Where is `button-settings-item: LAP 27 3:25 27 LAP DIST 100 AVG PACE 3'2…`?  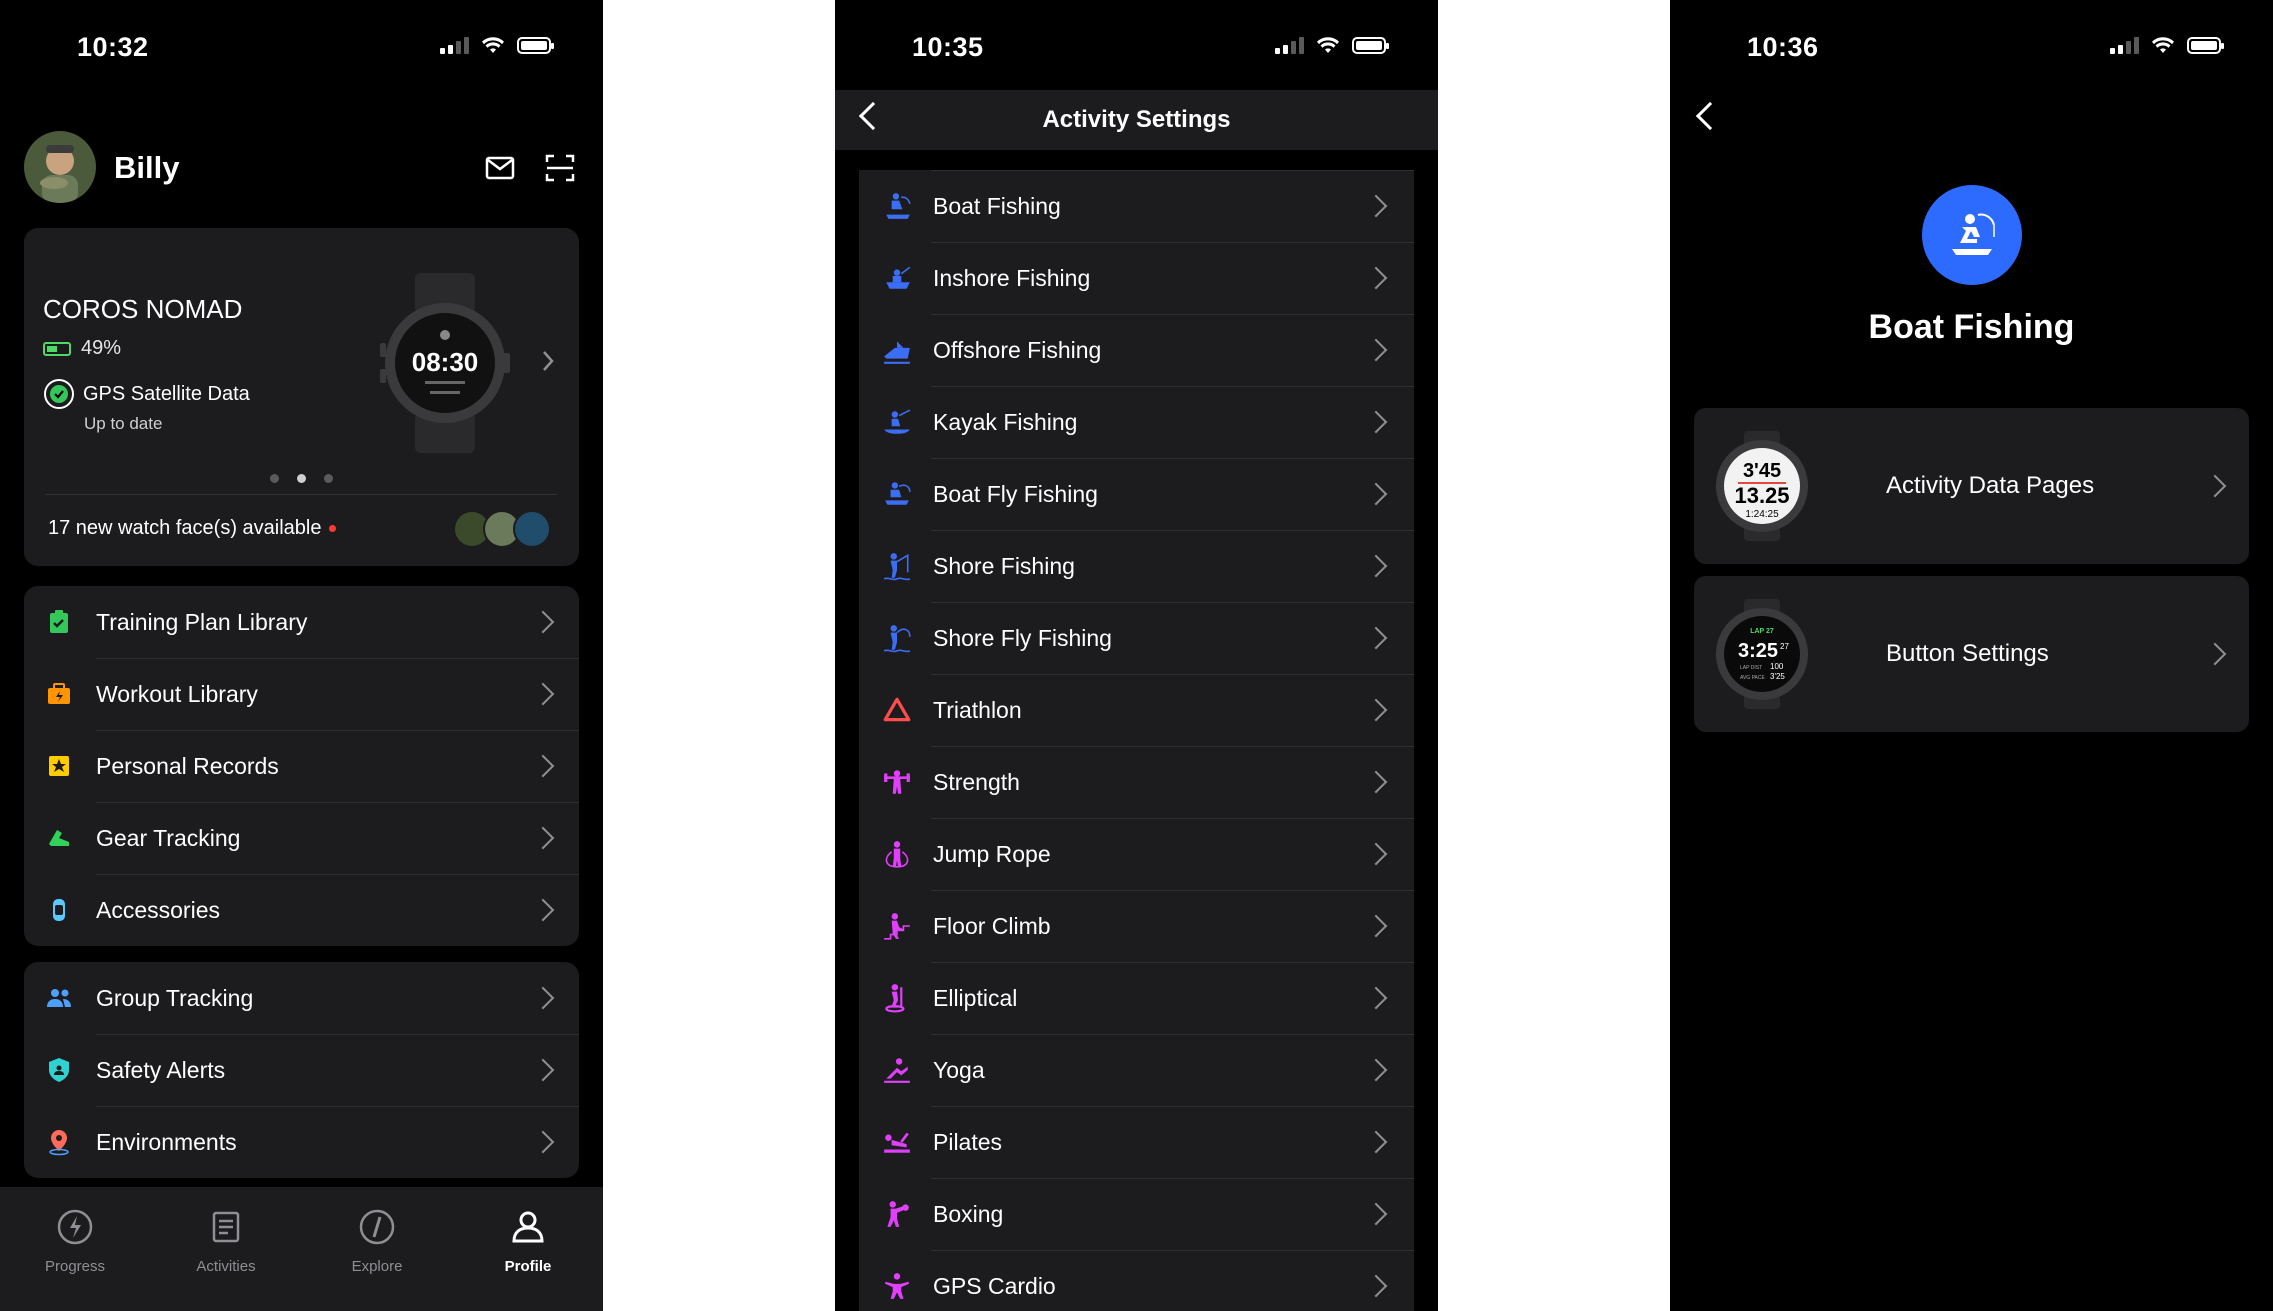 button-settings-item: LAP 27 3:25 27 LAP DIST 100 AVG PACE 3'2… is located at coordinates (1971, 654).